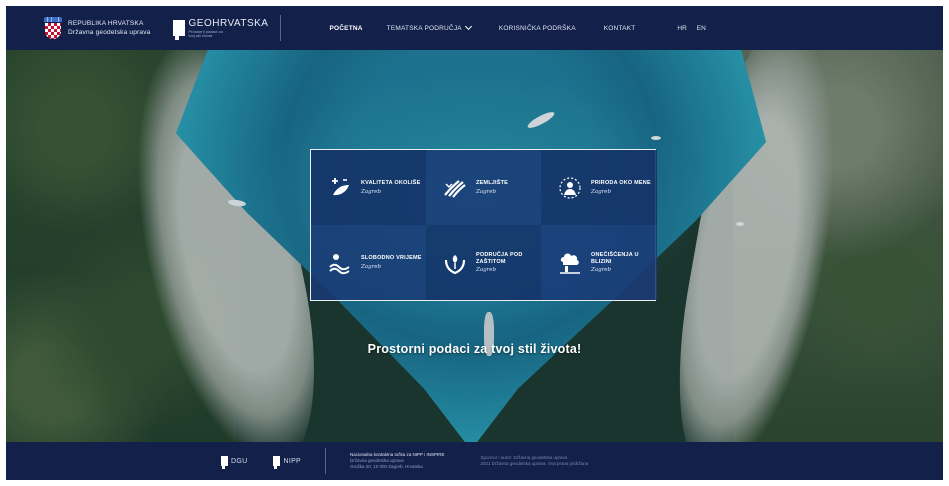  Describe the element at coordinates (429, 27) in the screenshot. I see `nav-tematska-podrucja: Tematska područja` at that location.